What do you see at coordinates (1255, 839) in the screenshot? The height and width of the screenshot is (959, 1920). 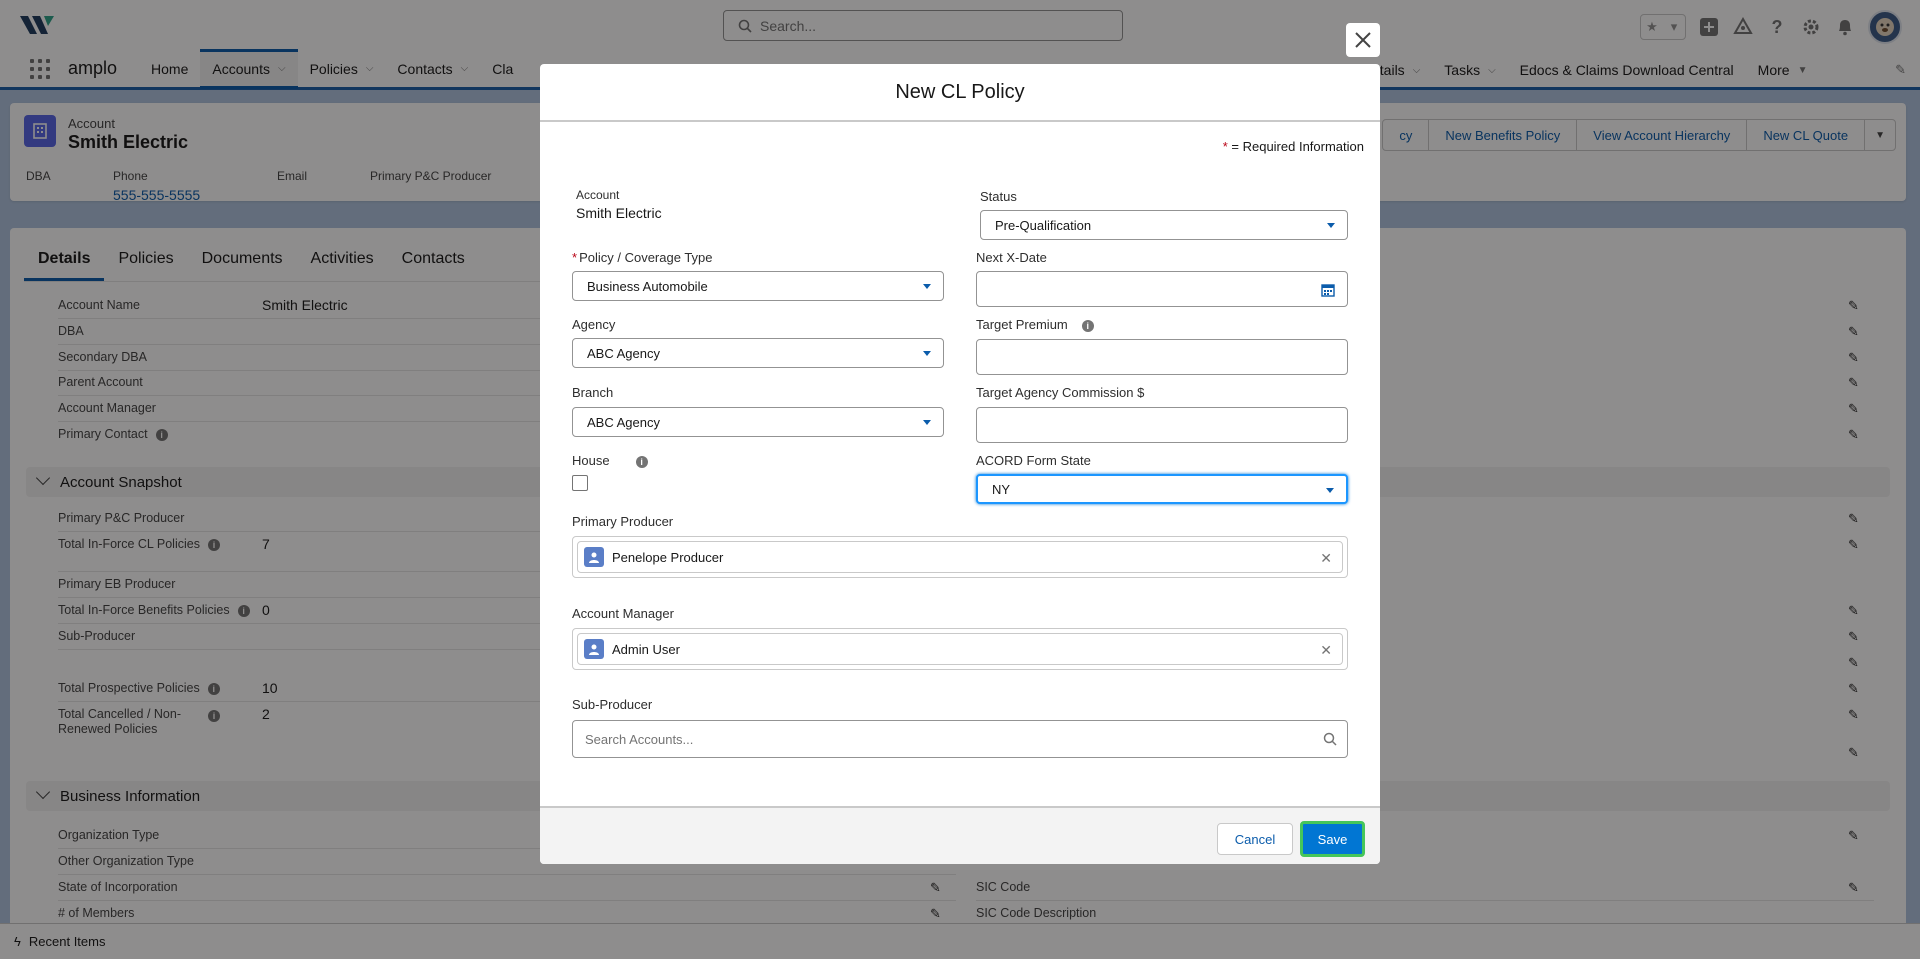 I see `cancel-button: Cancel` at bounding box center [1255, 839].